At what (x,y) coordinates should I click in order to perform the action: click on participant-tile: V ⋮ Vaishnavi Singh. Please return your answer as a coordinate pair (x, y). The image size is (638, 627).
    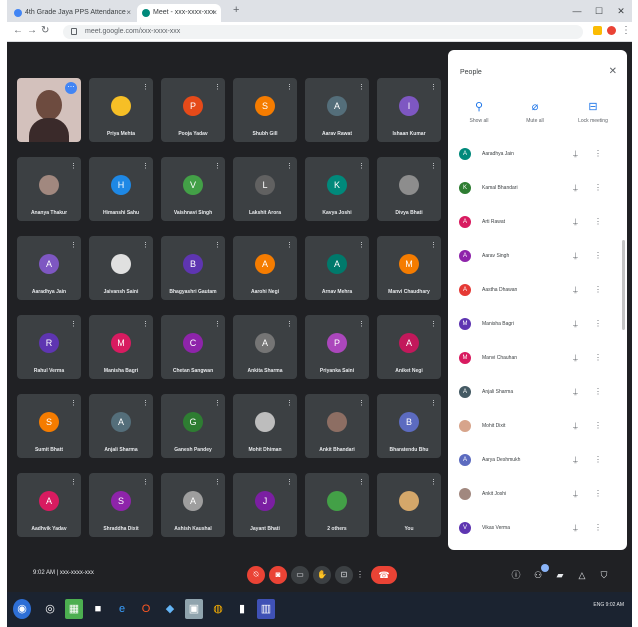
    Looking at the image, I should click on (193, 189).